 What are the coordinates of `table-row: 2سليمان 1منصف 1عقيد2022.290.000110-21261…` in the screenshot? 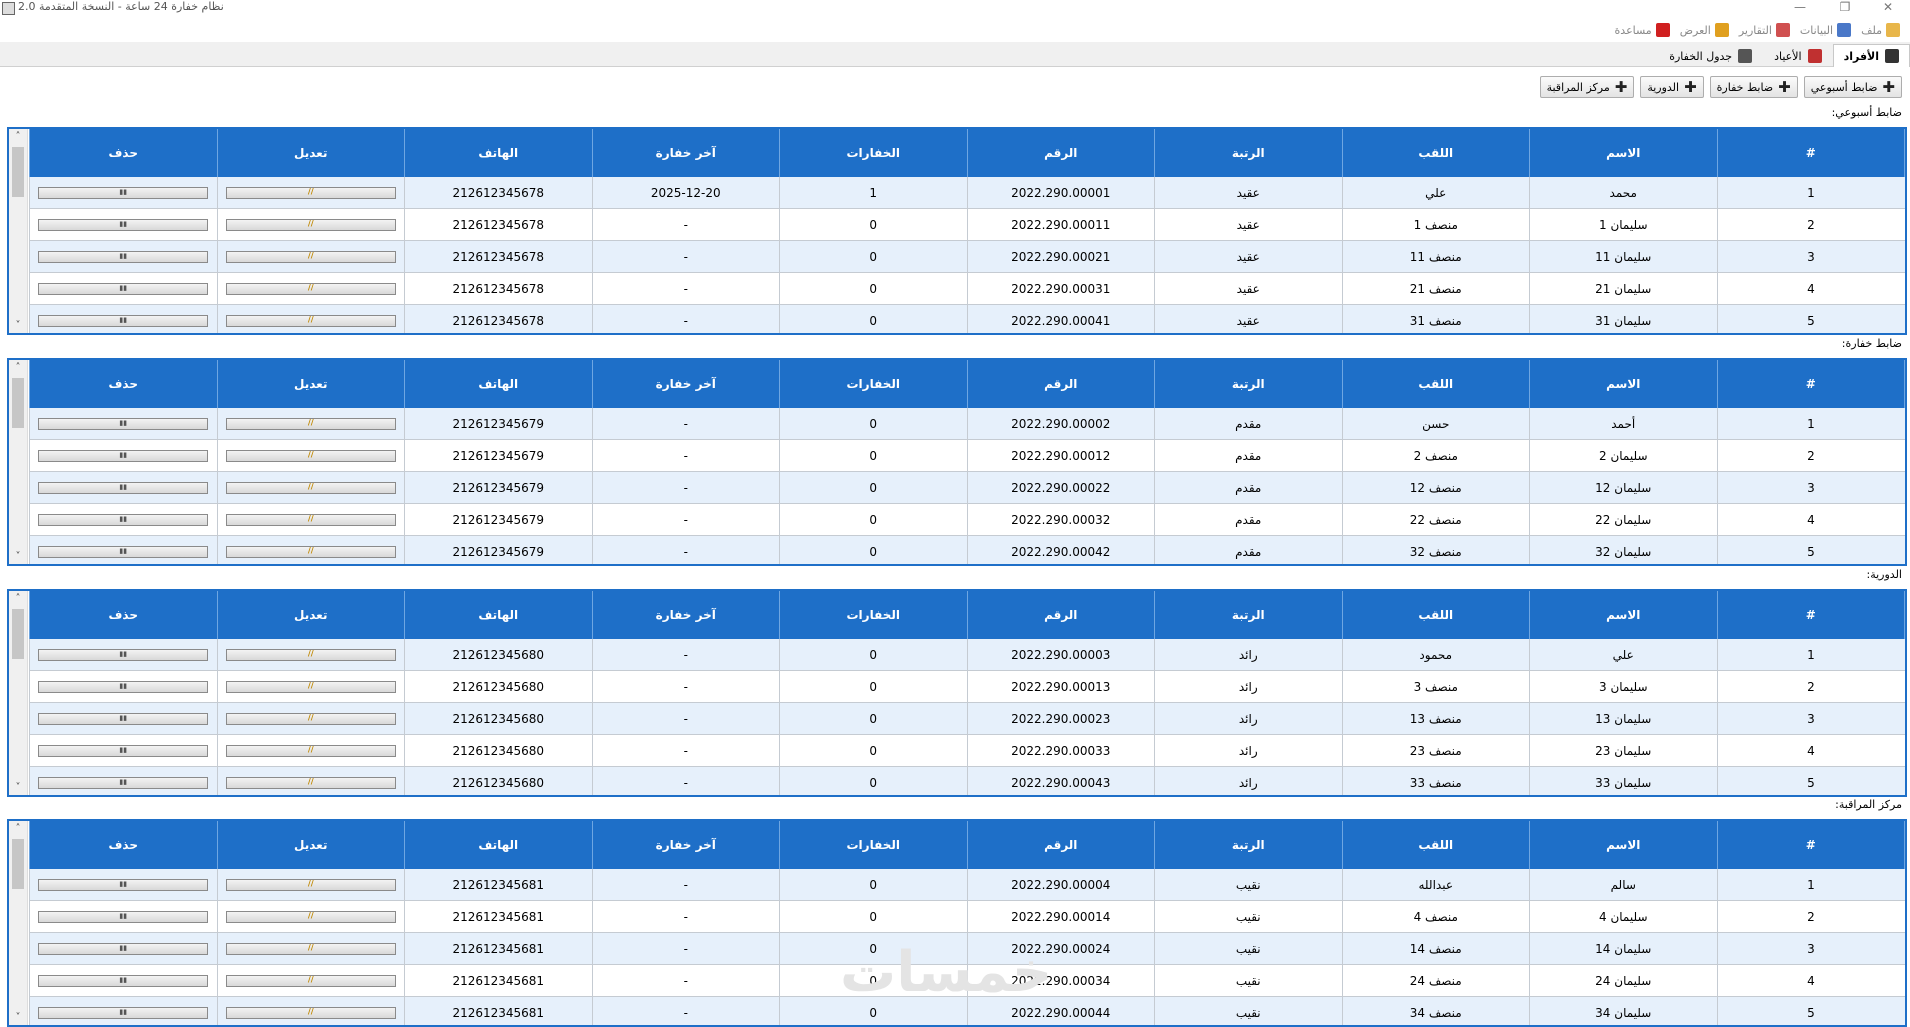 It's located at (967, 225).